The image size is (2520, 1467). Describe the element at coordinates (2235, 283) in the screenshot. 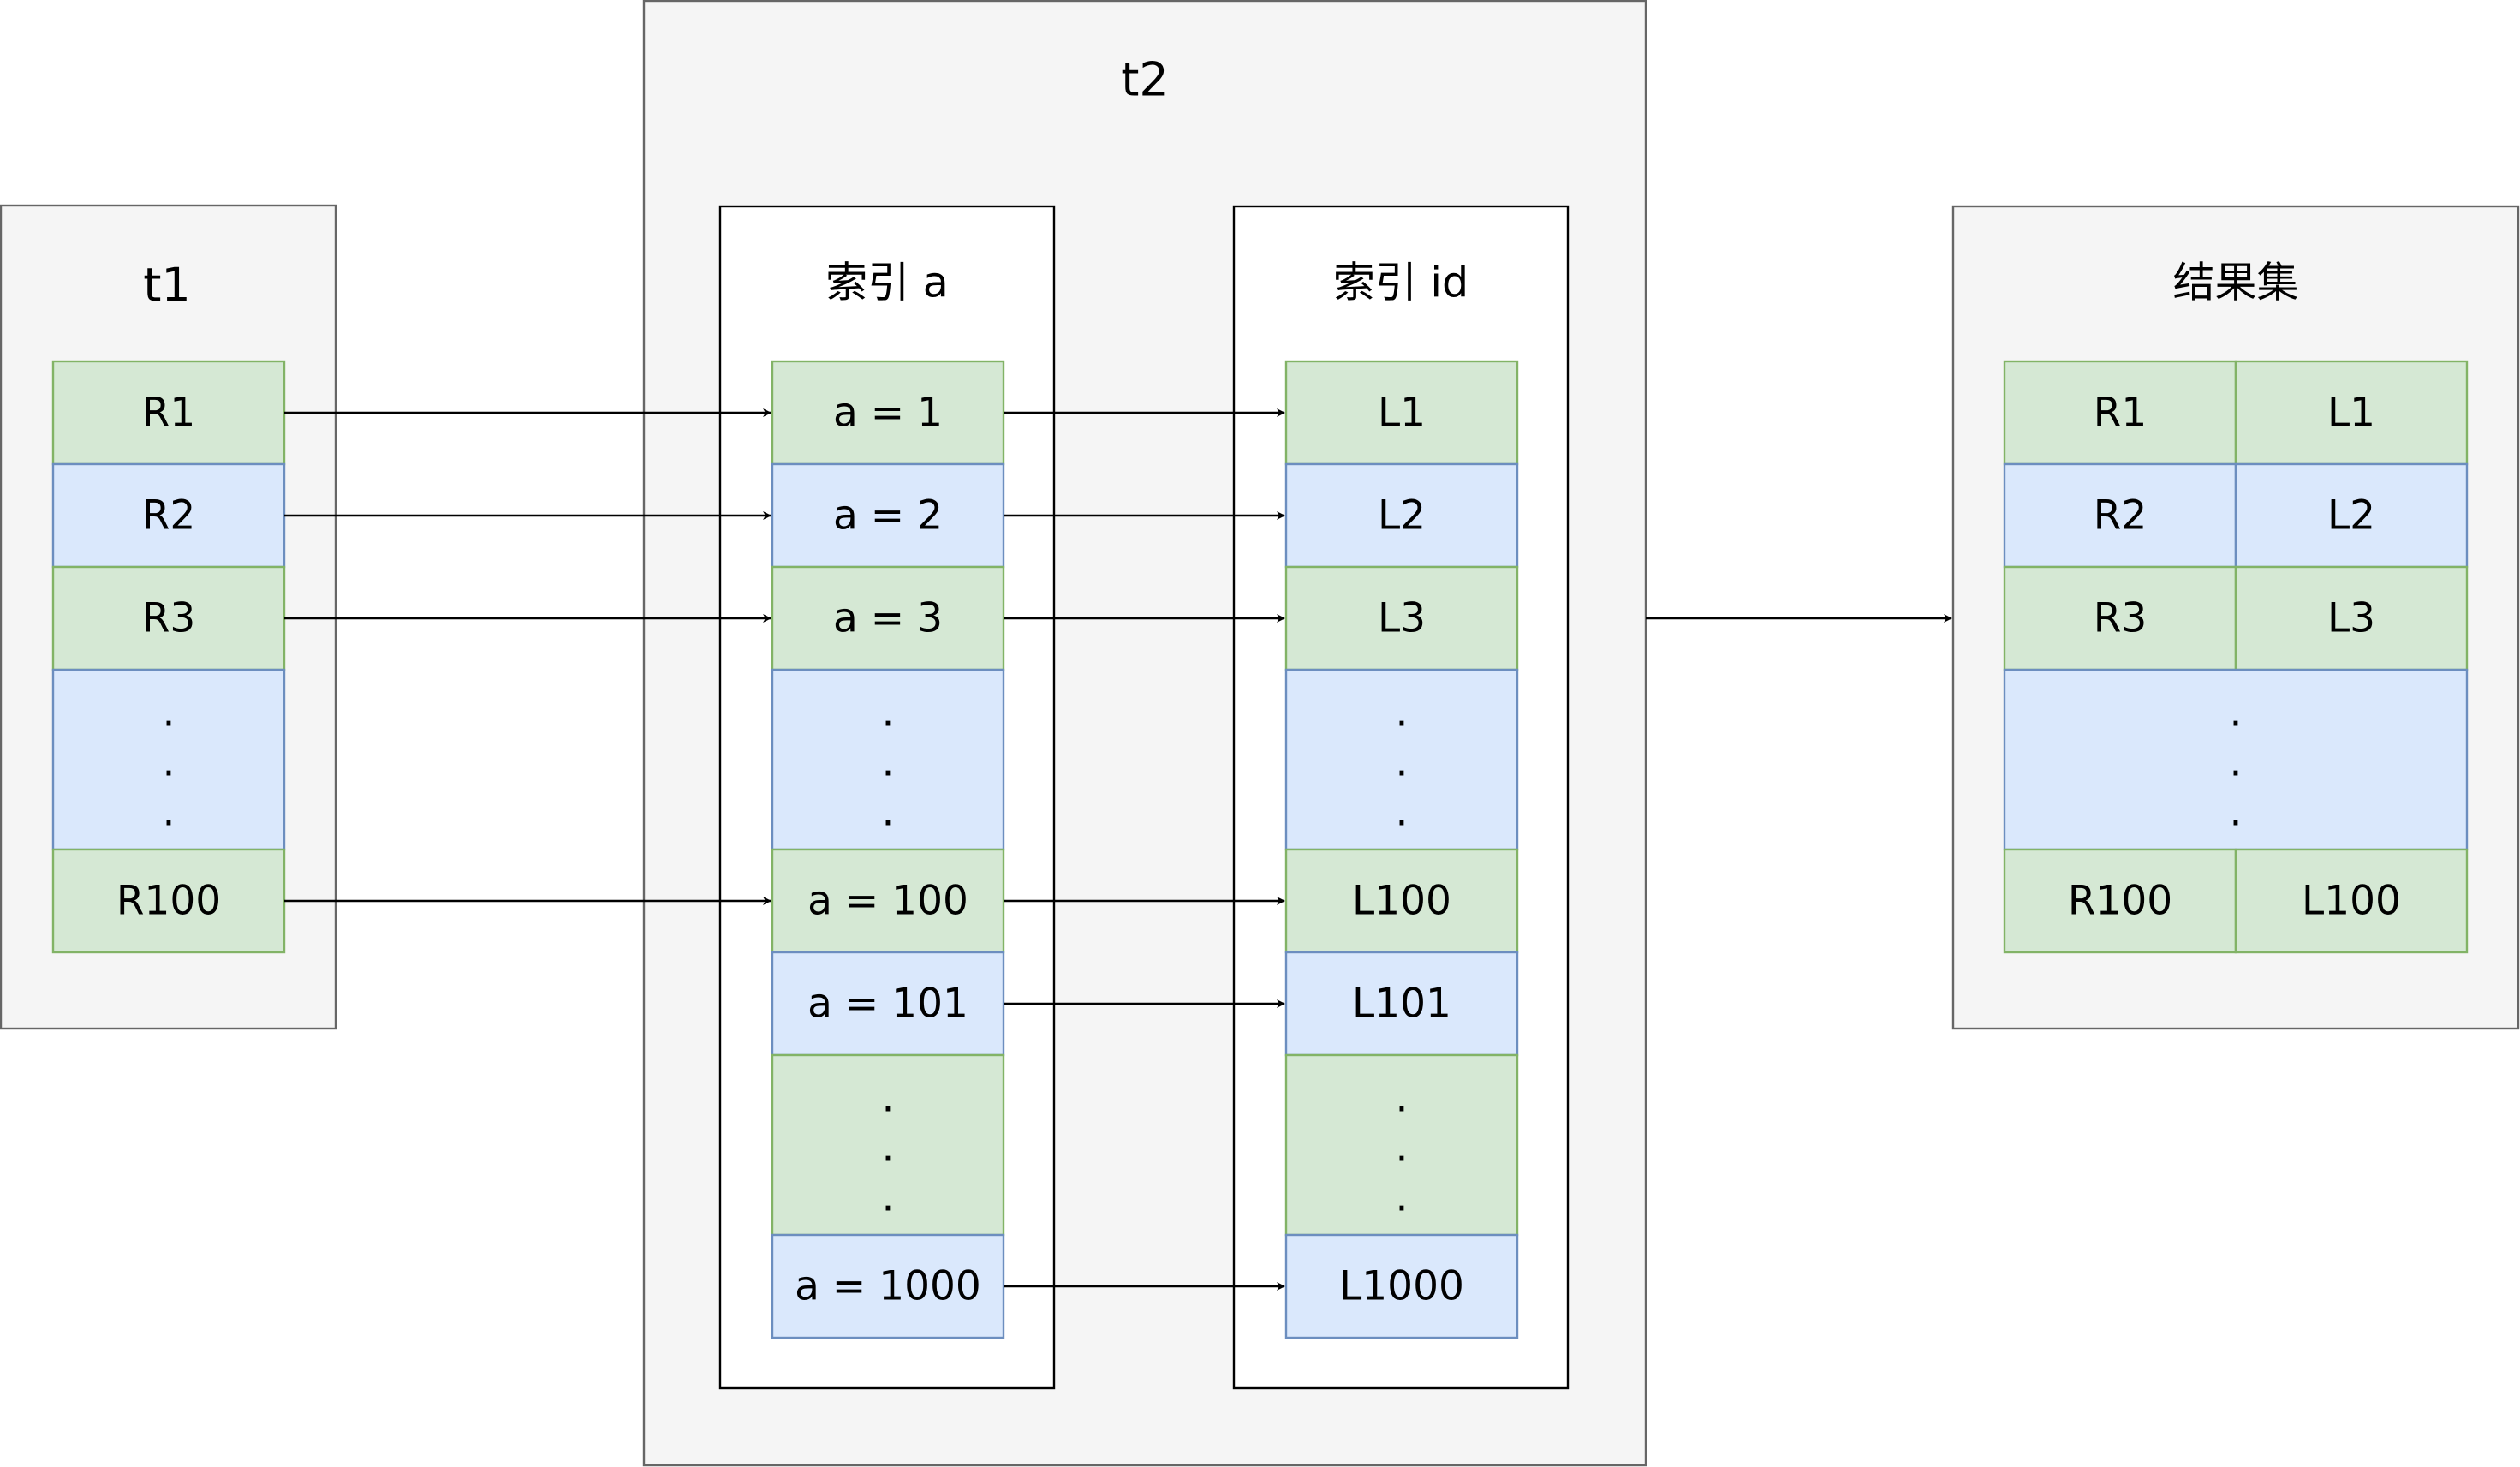

I see `result-title: 结果集` at that location.